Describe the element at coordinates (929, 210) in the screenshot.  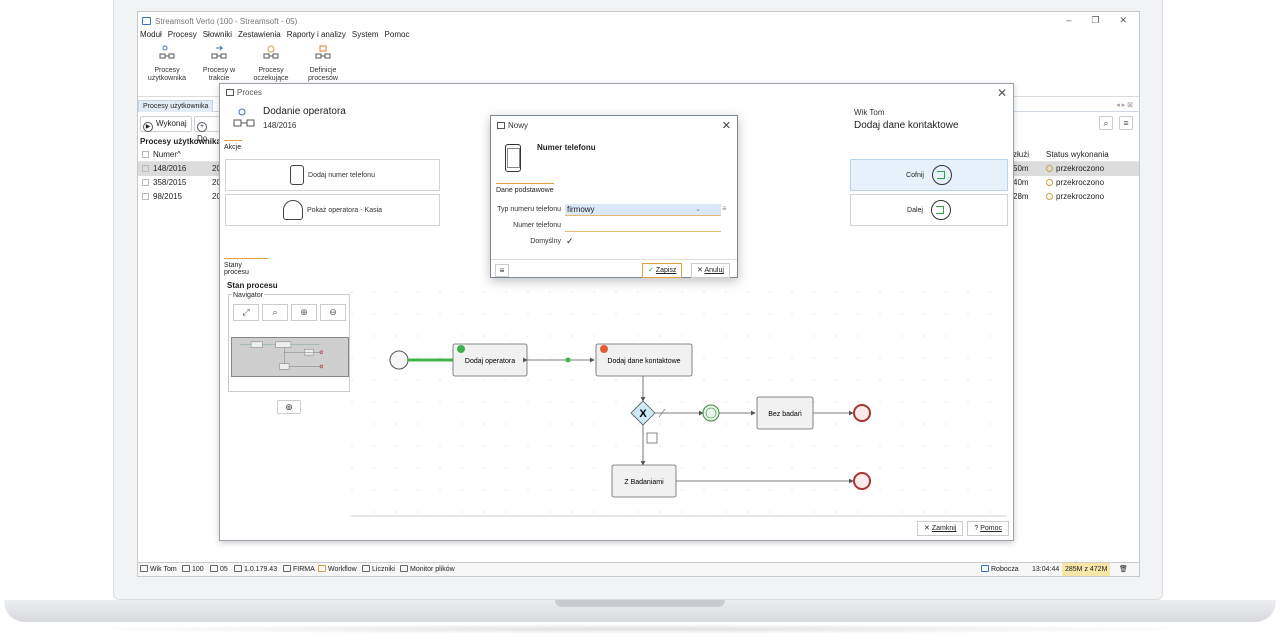
I see `next-button: Dalej` at that location.